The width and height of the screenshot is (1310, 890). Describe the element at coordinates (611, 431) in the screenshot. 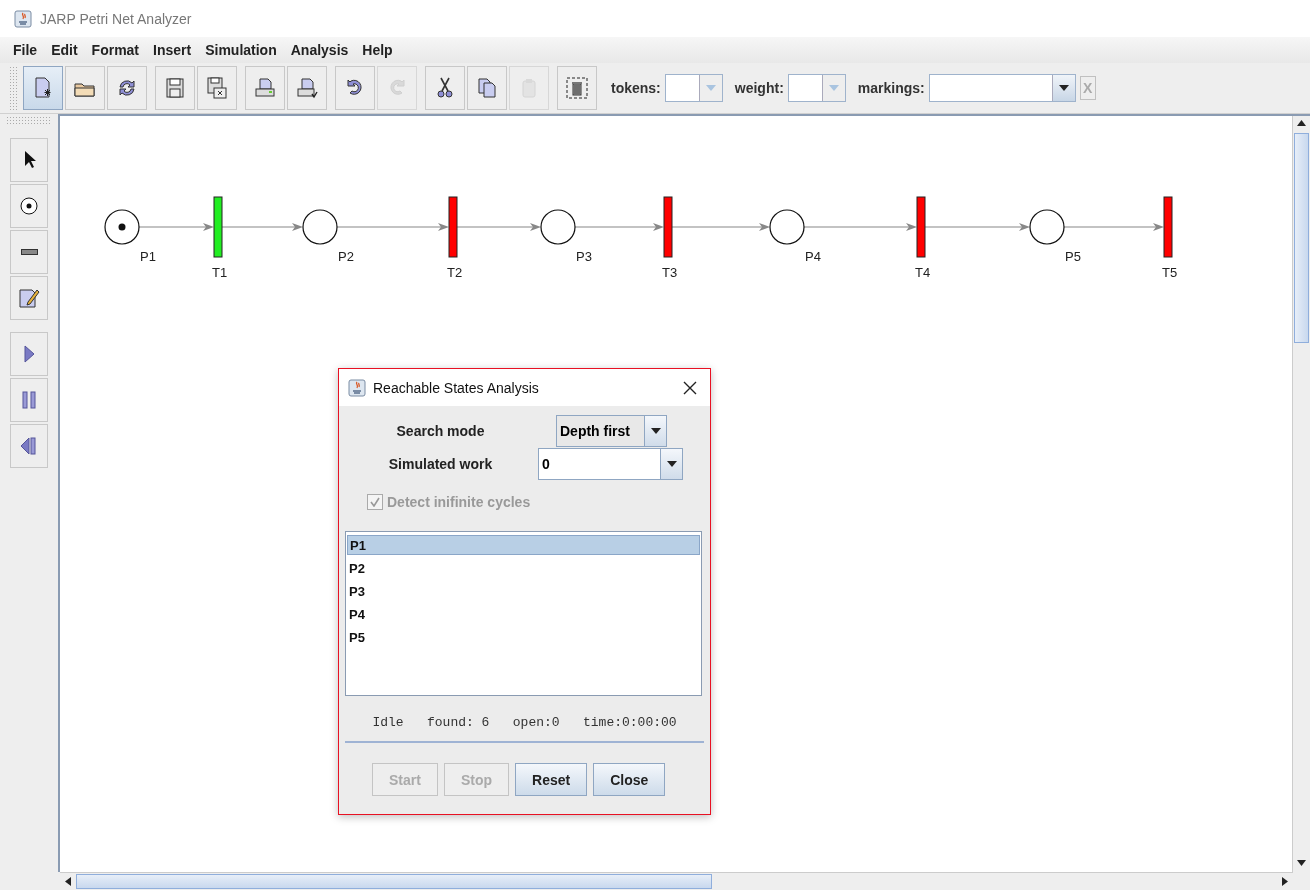

I see `search-mode-dropdown: Depth first` at that location.